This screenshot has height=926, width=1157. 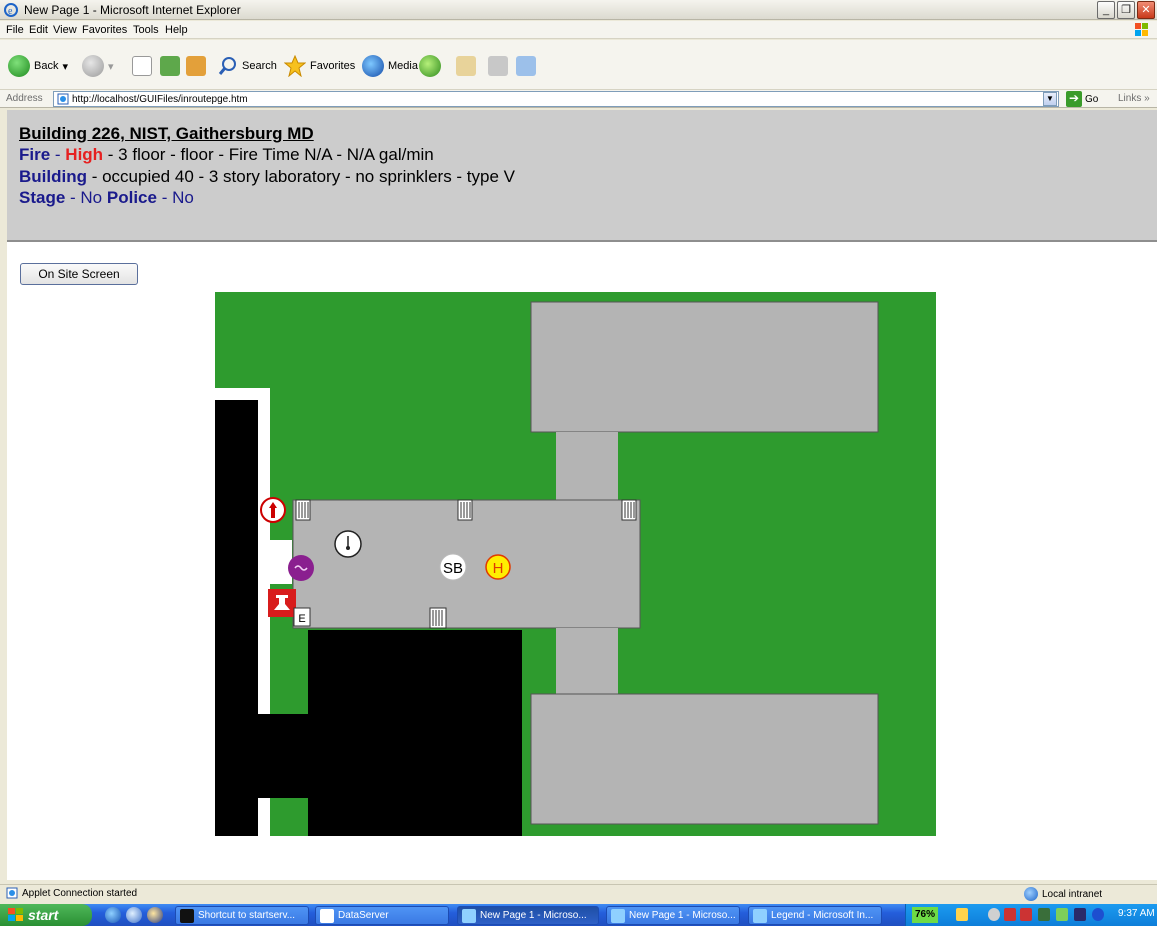 What do you see at coordinates (183, 197) in the screenshot?
I see `police-value: No` at bounding box center [183, 197].